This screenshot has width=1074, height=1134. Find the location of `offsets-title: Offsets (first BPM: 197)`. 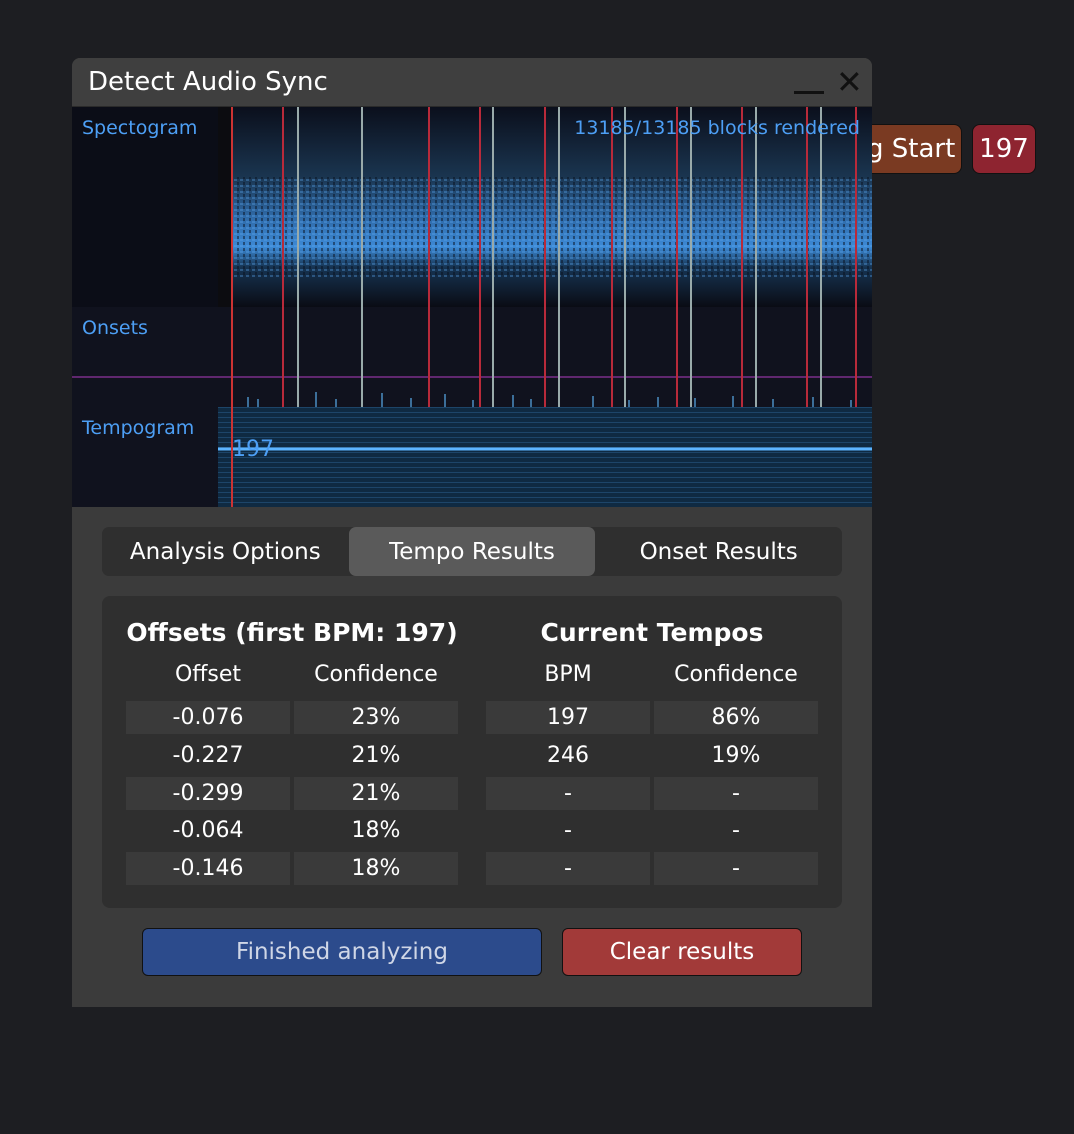

offsets-title: Offsets (first BPM: 197) is located at coordinates (292, 632).